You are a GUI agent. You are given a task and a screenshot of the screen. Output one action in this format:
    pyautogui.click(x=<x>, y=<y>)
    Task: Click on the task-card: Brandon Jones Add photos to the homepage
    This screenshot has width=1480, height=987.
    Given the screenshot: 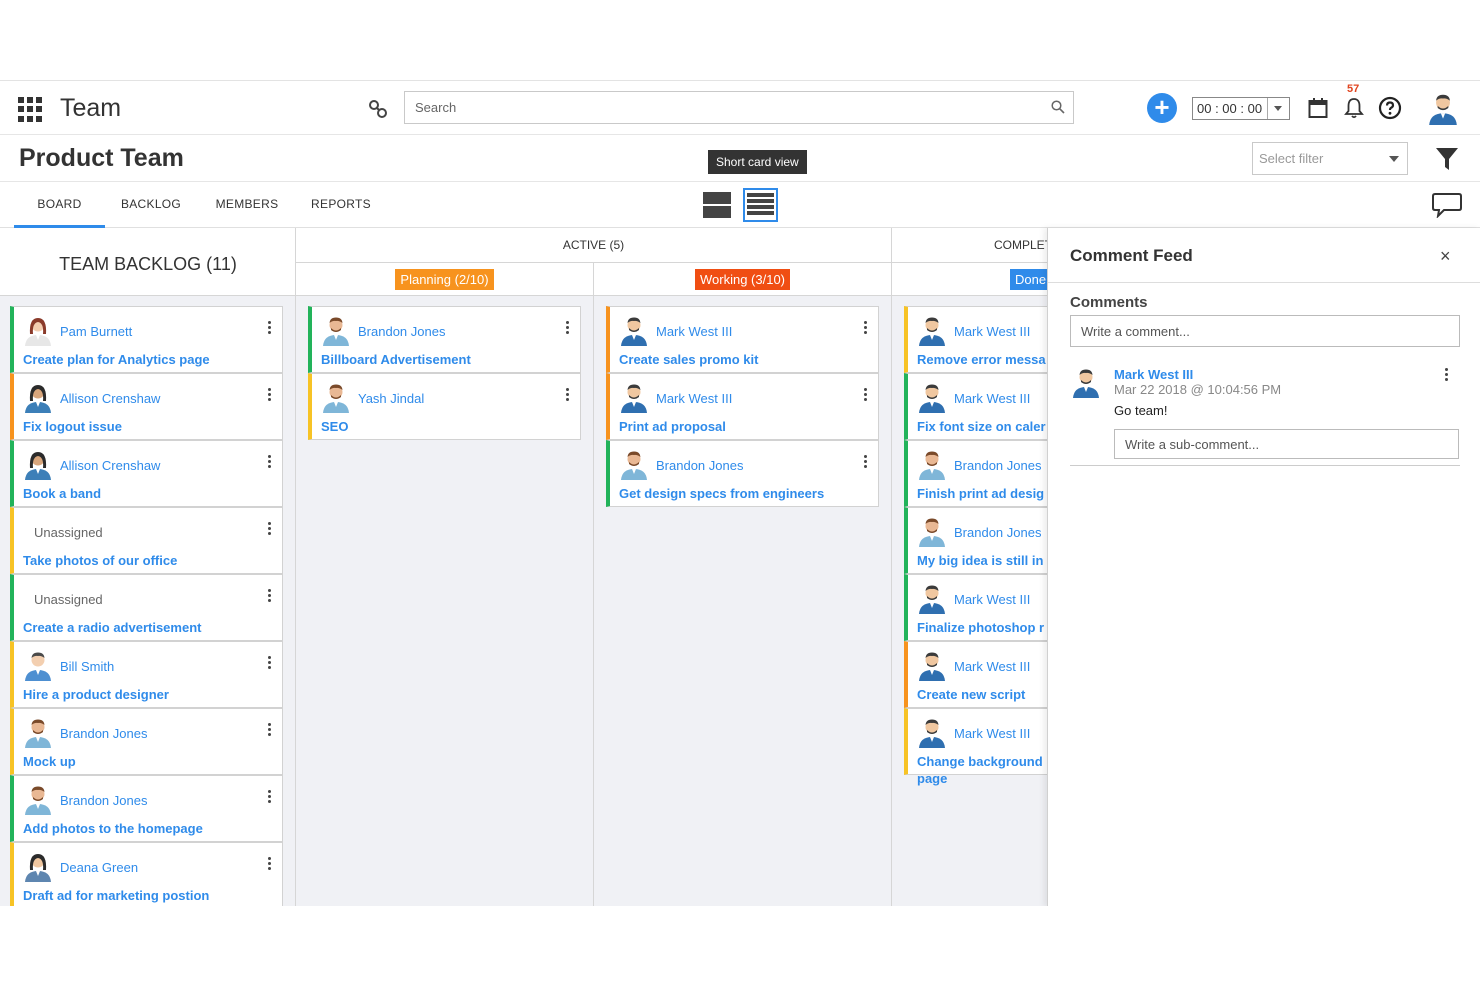 What is the action you would take?
    pyautogui.click(x=146, y=808)
    